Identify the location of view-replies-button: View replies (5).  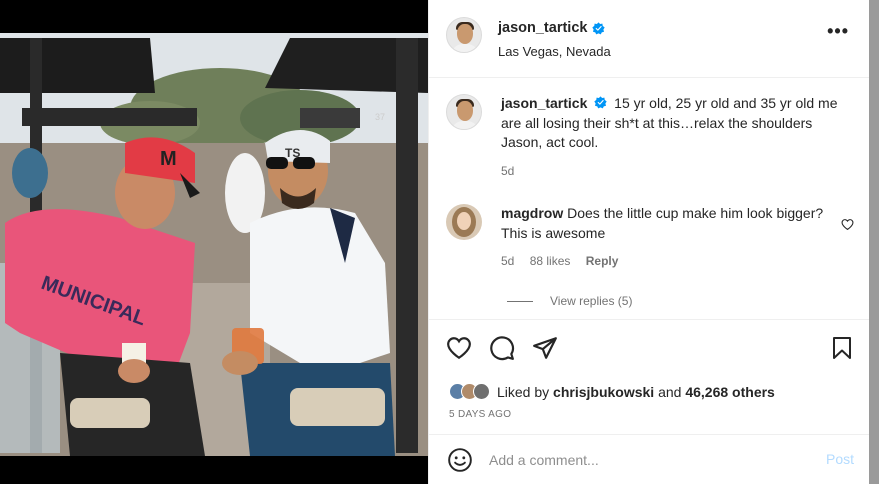
(569, 301).